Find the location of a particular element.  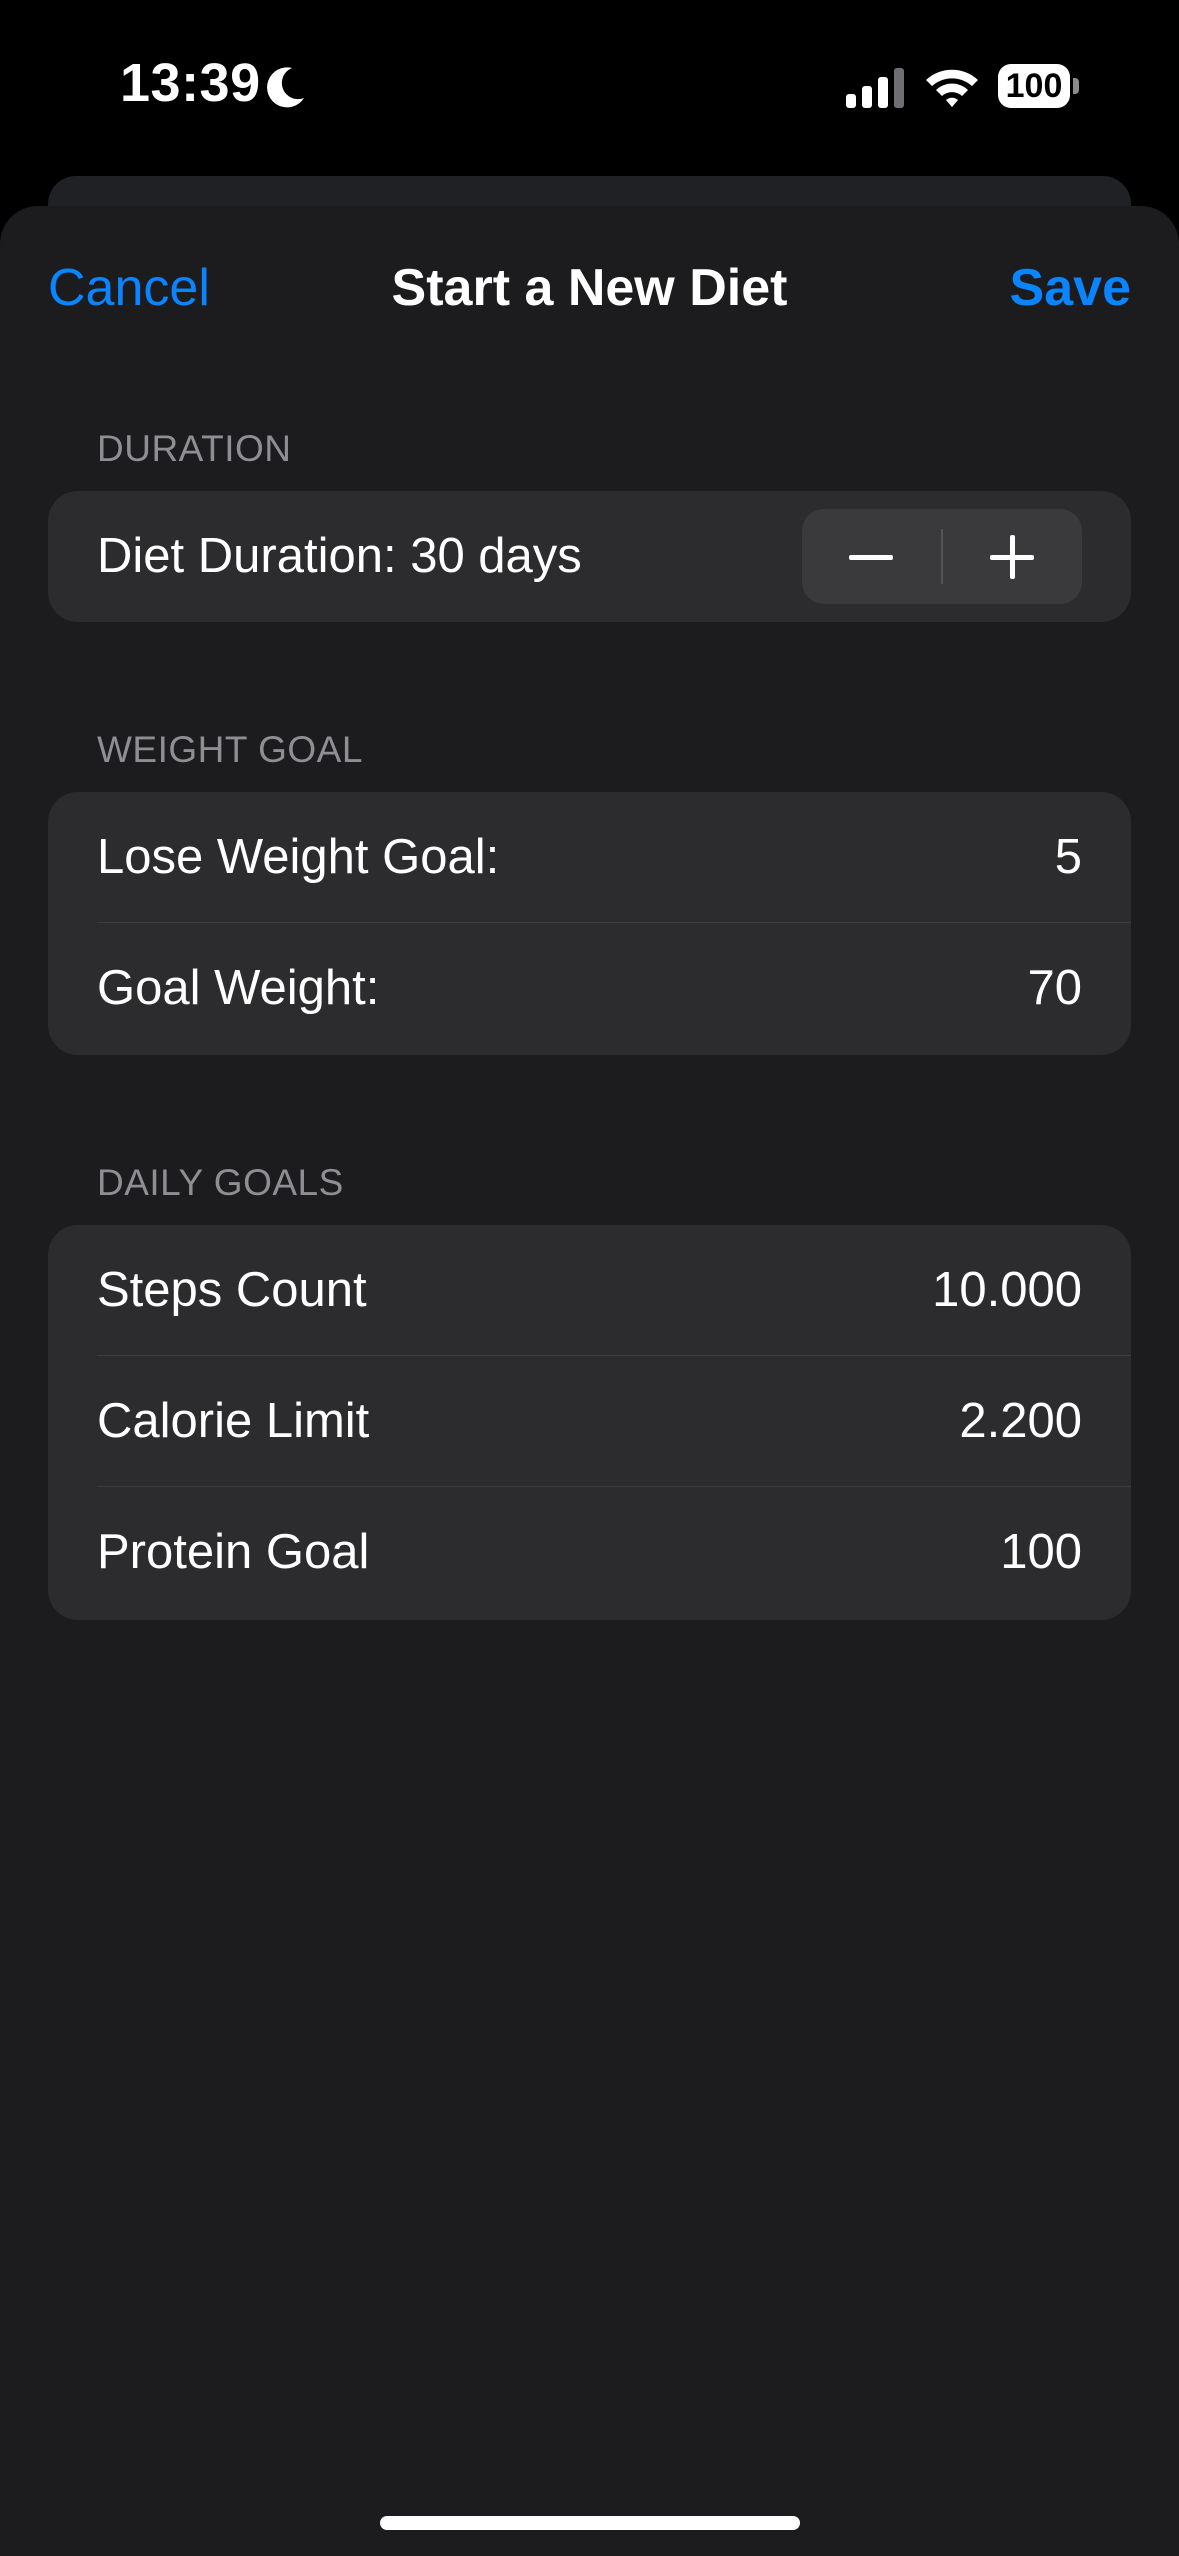

row-label: Steps Count is located at coordinates (232, 1290).